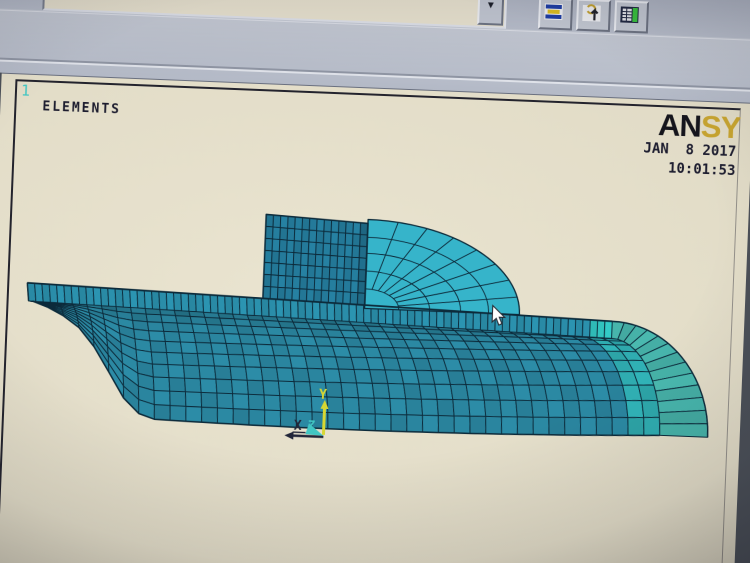 The image size is (750, 563). I want to click on panel-grid-icon, so click(629, 15).